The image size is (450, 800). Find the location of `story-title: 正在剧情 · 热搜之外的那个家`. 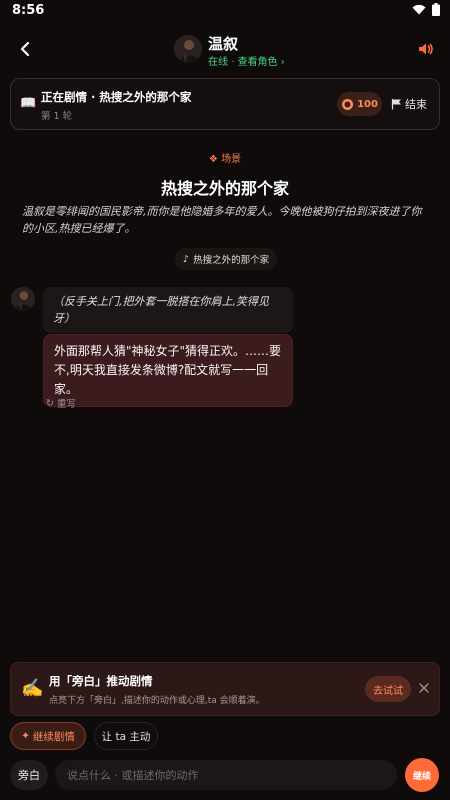

story-title: 正在剧情 · 热搜之外的那个家 is located at coordinates (116, 97).